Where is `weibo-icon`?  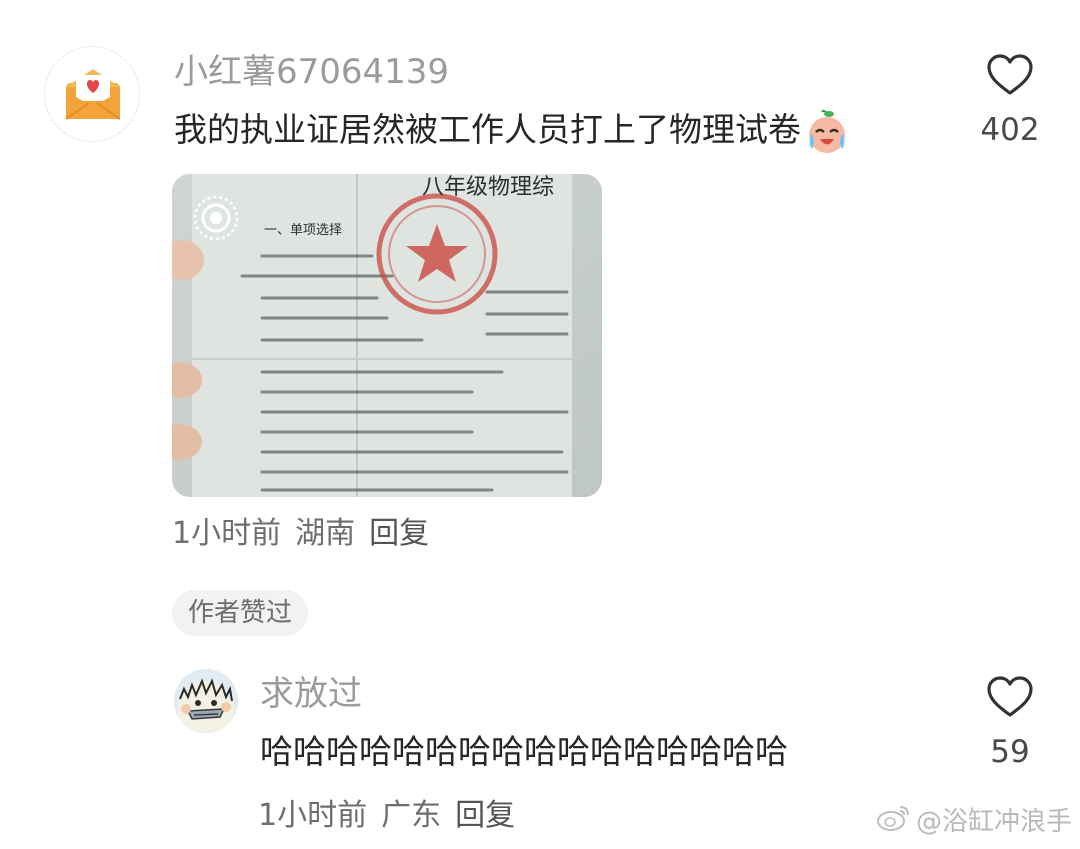
weibo-icon is located at coordinates (894, 823).